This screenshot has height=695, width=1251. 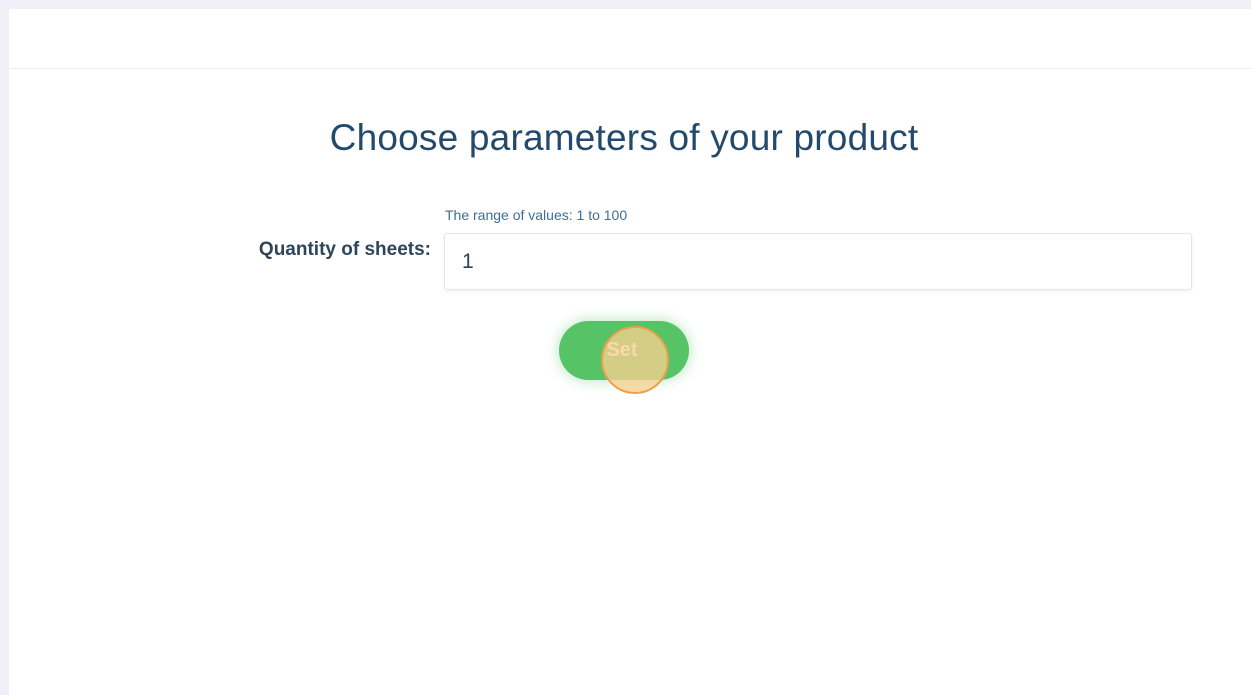 I want to click on top-bar, so click(x=630, y=39).